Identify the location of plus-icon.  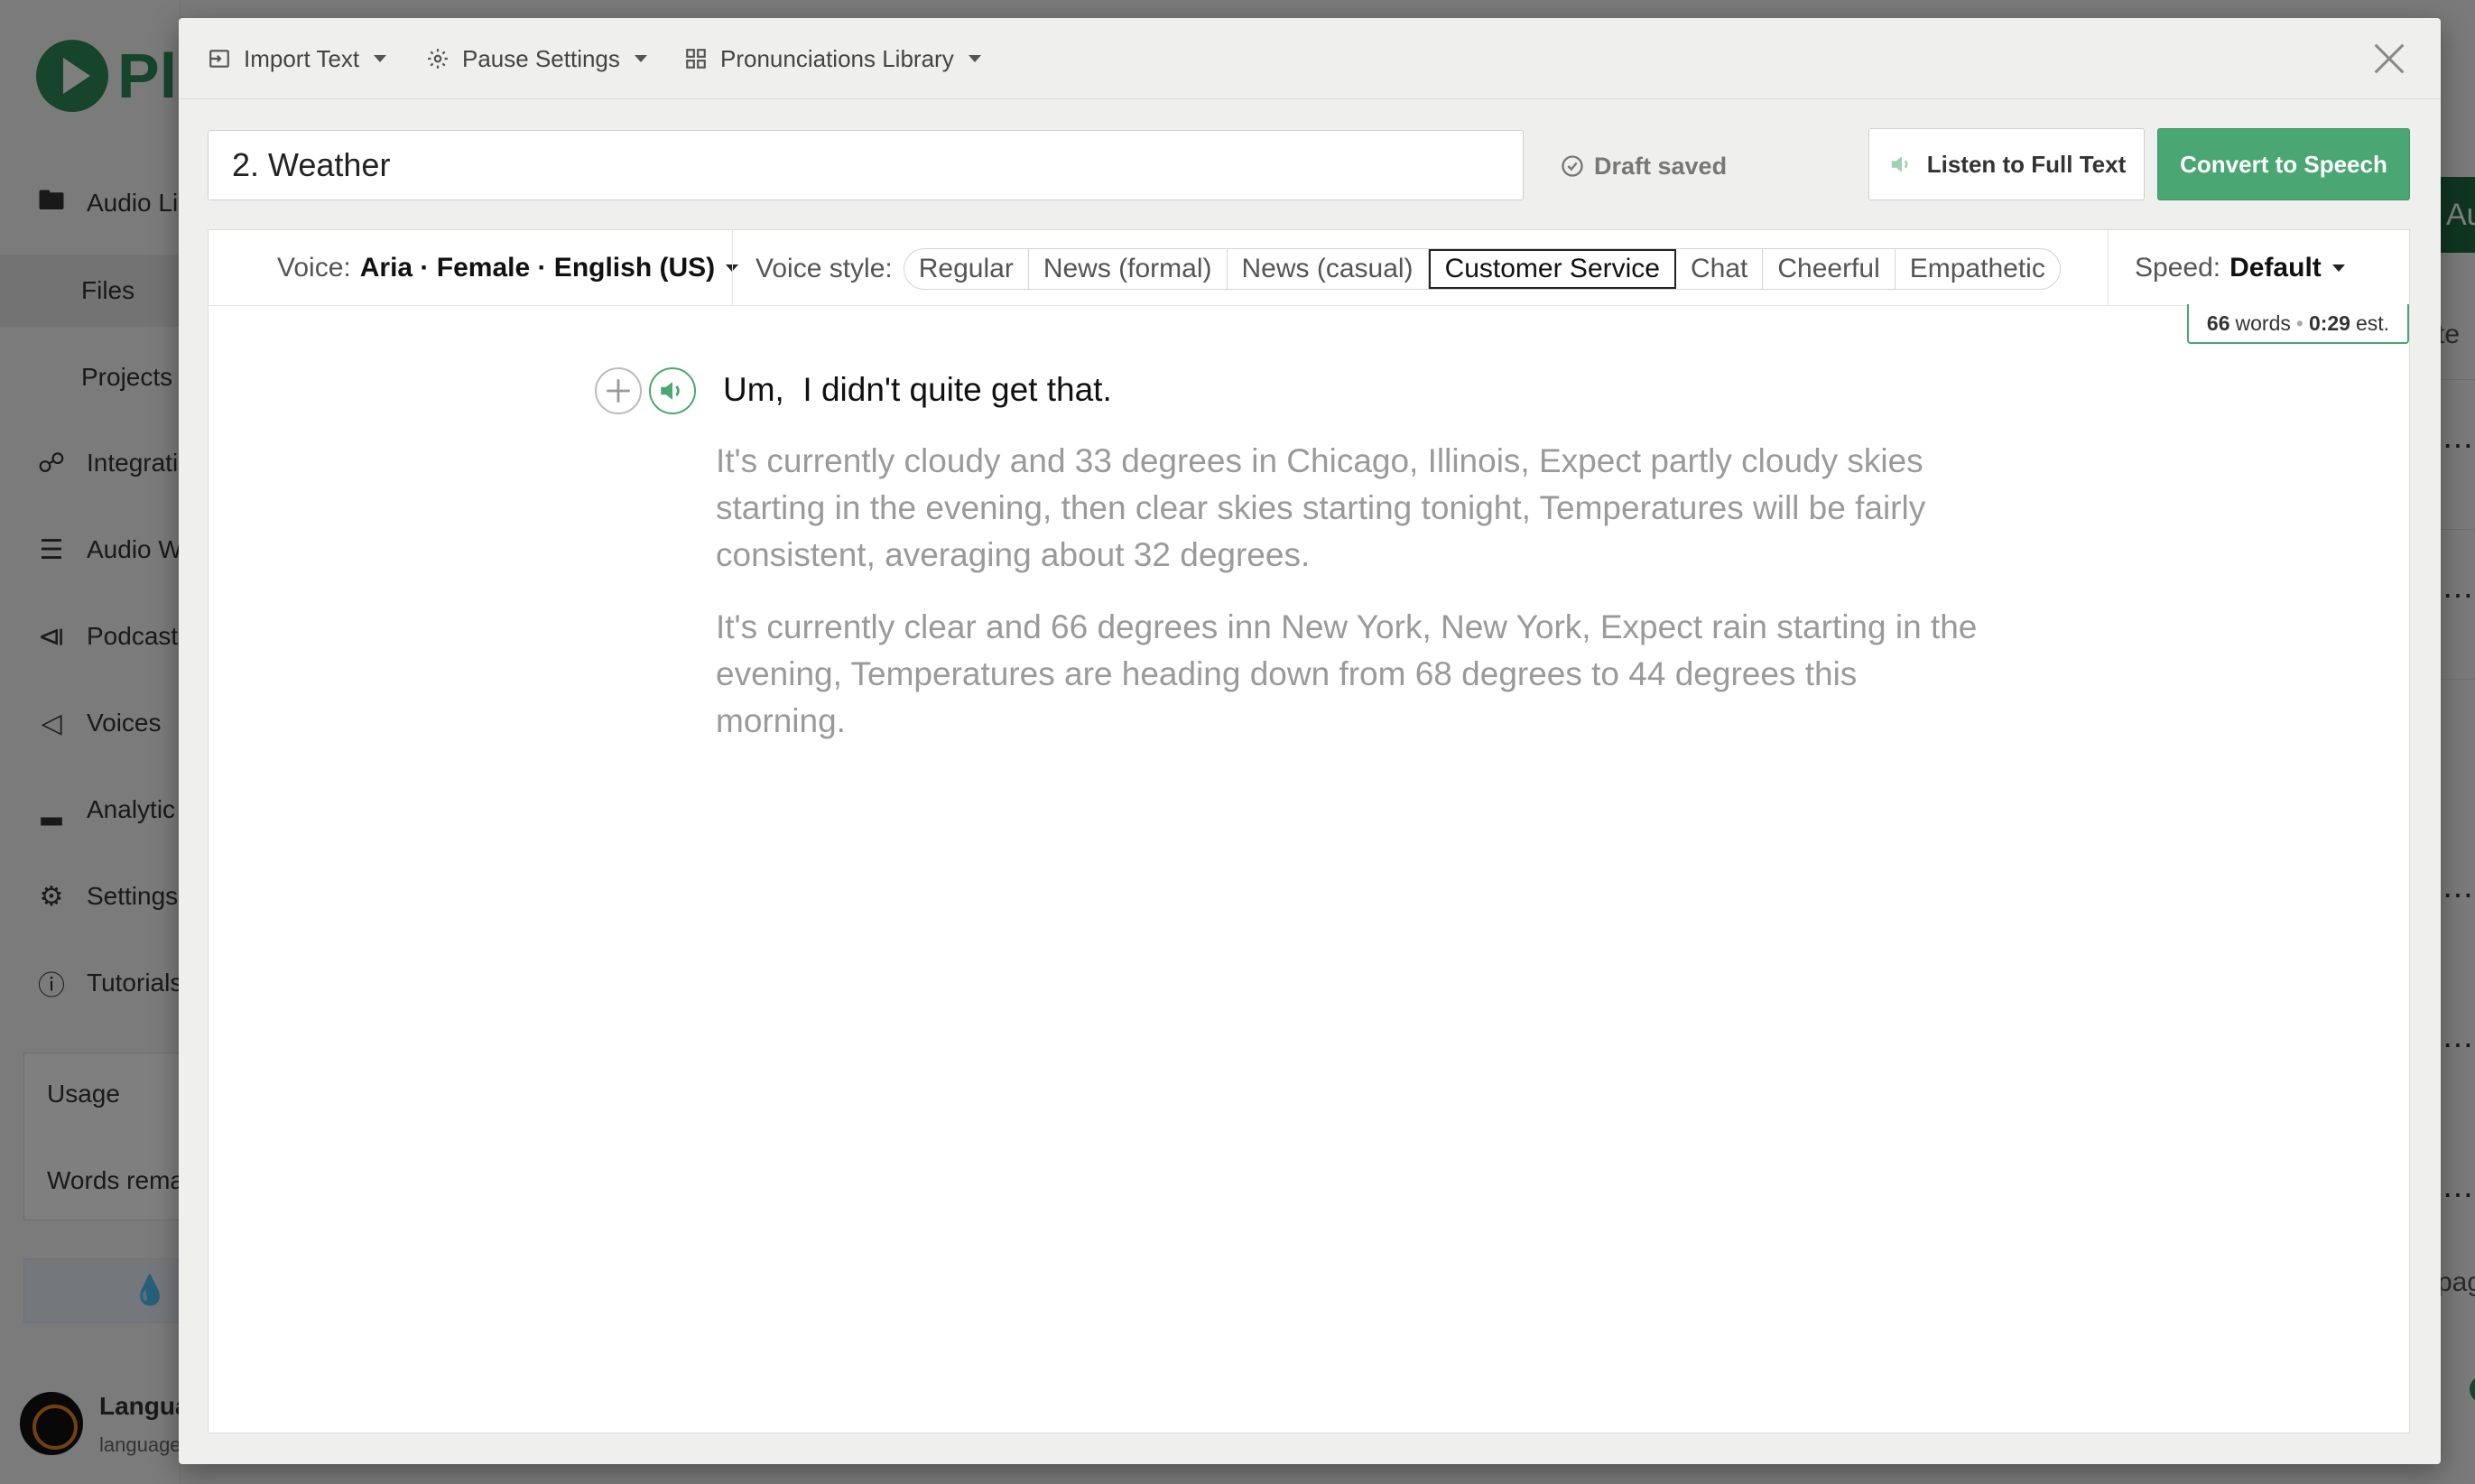
(618, 391).